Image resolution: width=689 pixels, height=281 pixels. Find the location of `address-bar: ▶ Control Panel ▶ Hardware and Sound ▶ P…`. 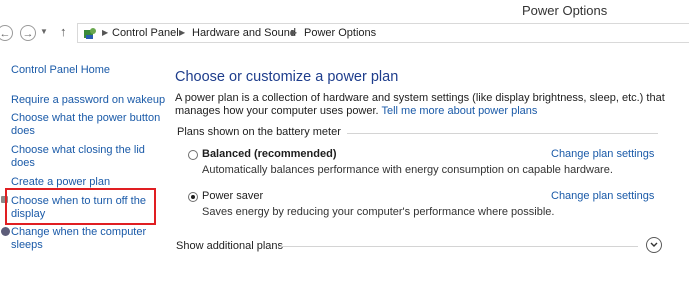

address-bar: ▶ Control Panel ▶ Hardware and Sound ▶ P… is located at coordinates (383, 33).